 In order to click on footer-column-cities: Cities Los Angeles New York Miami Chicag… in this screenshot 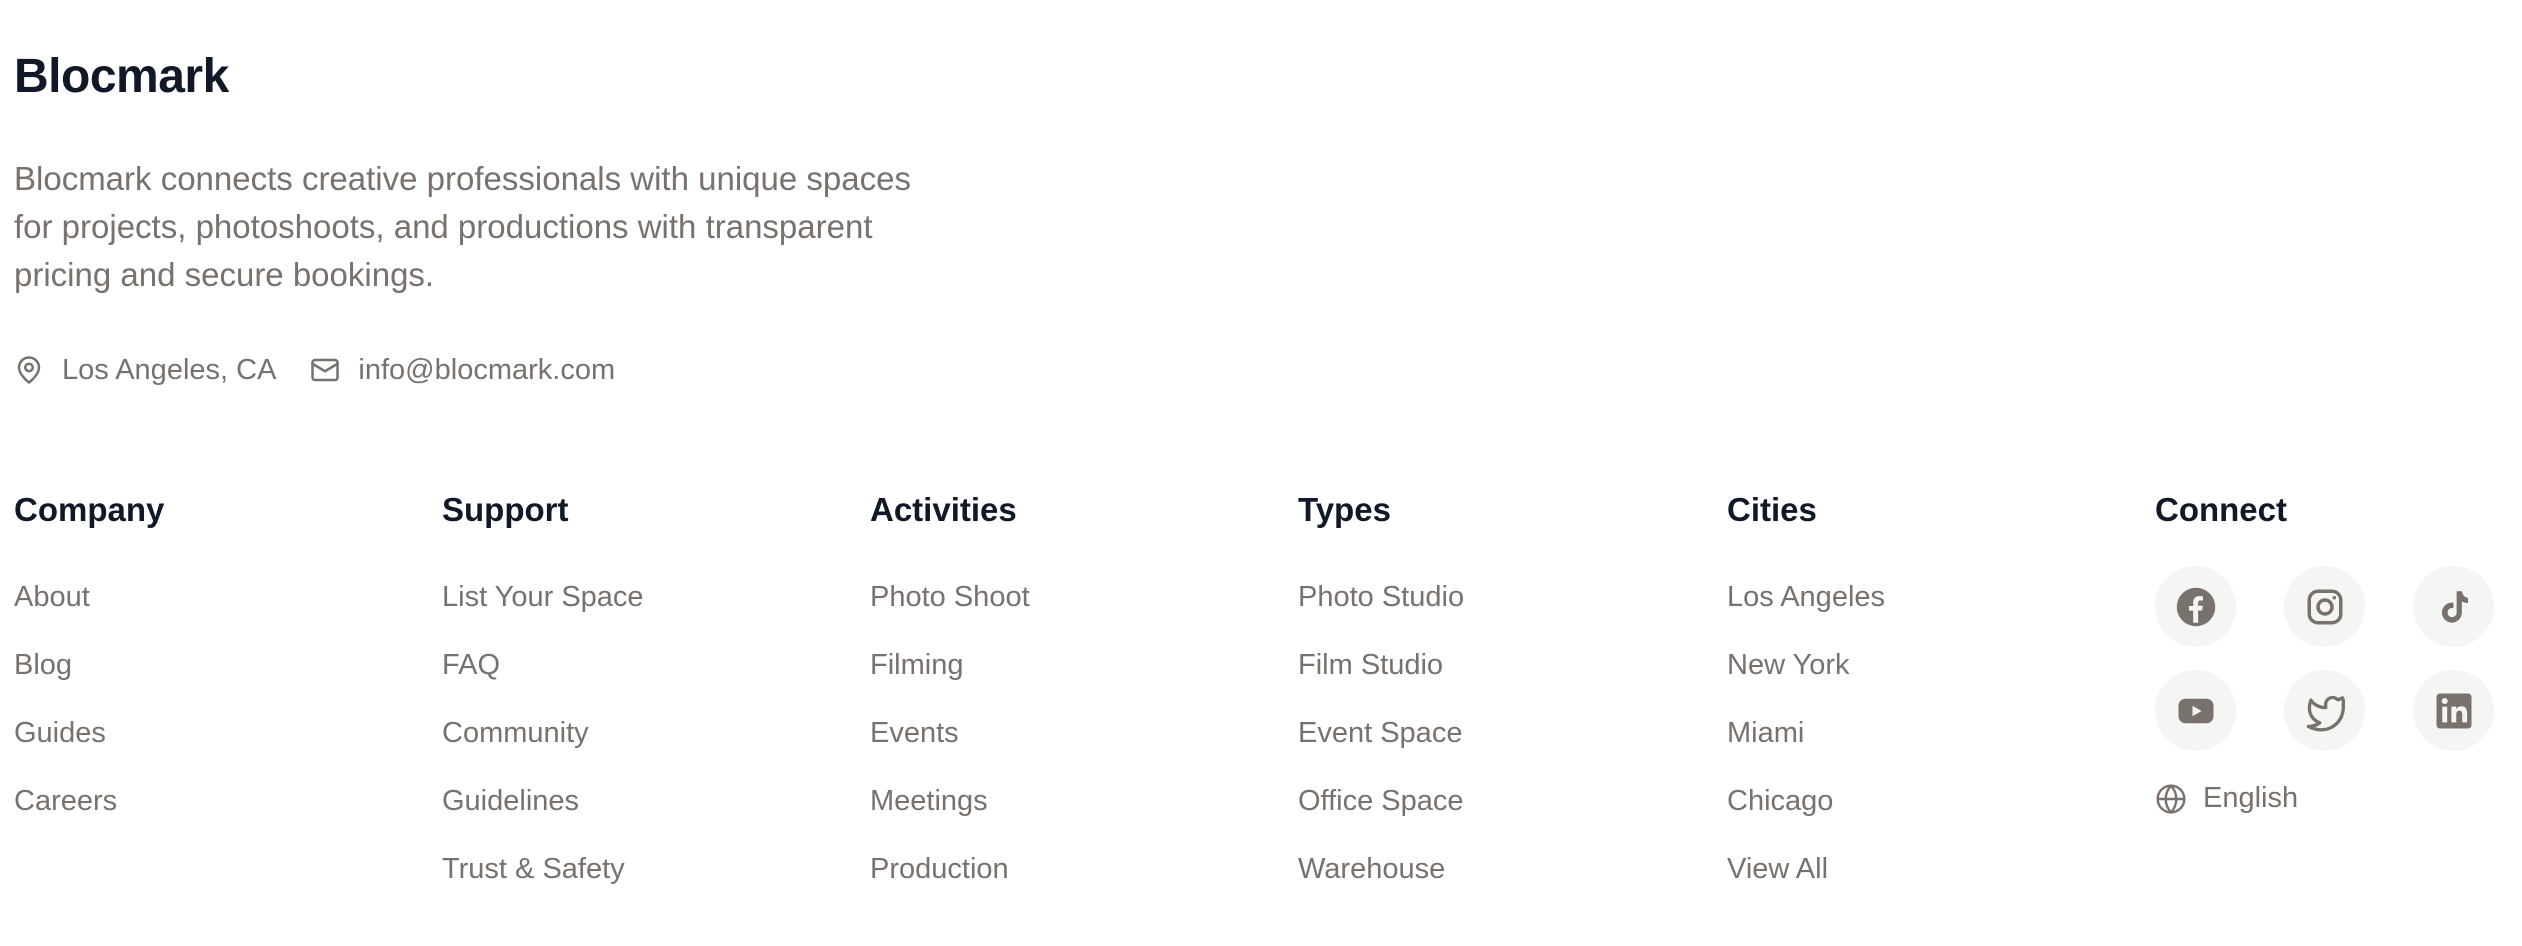, I will do `click(1806, 703)`.